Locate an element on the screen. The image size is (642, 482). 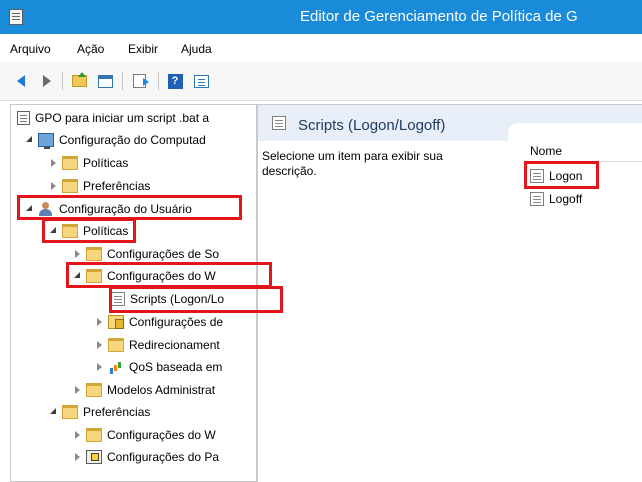
tree-item-computer-config: Configuração do Computad is located at coordinates (115, 140).